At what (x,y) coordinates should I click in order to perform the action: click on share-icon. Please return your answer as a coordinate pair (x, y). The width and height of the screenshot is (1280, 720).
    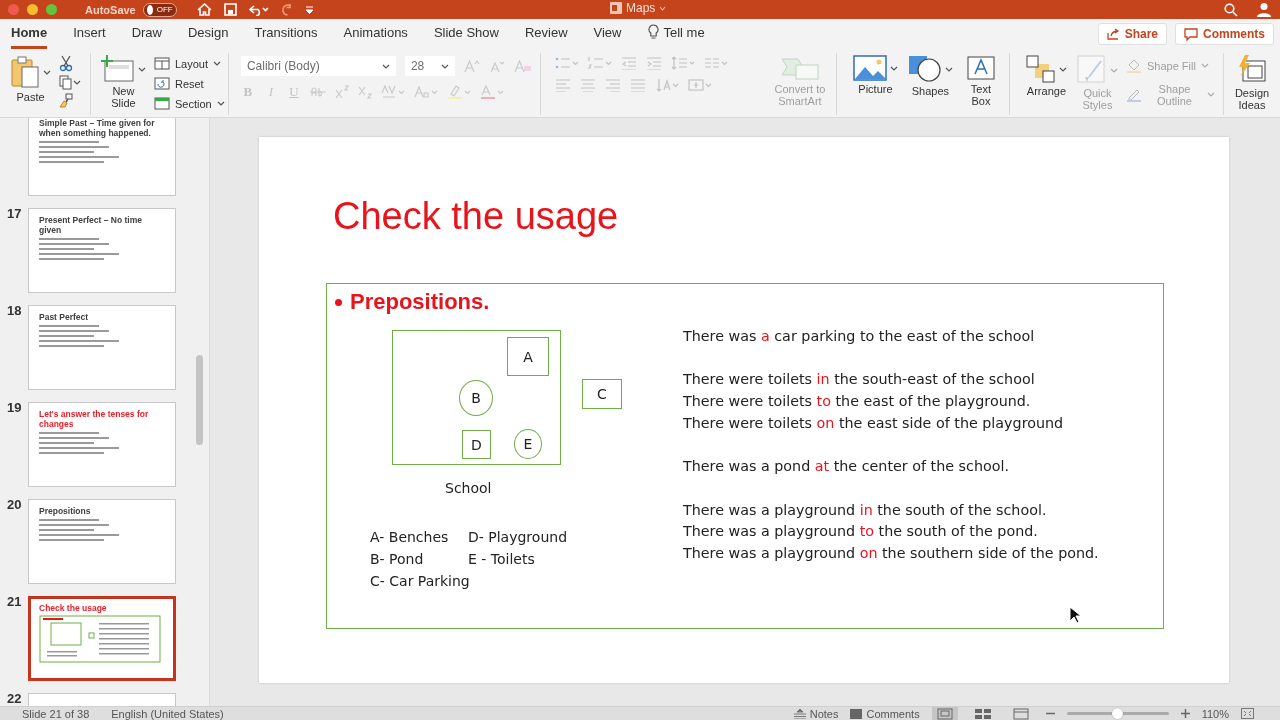
    Looking at the image, I should click on (1113, 34).